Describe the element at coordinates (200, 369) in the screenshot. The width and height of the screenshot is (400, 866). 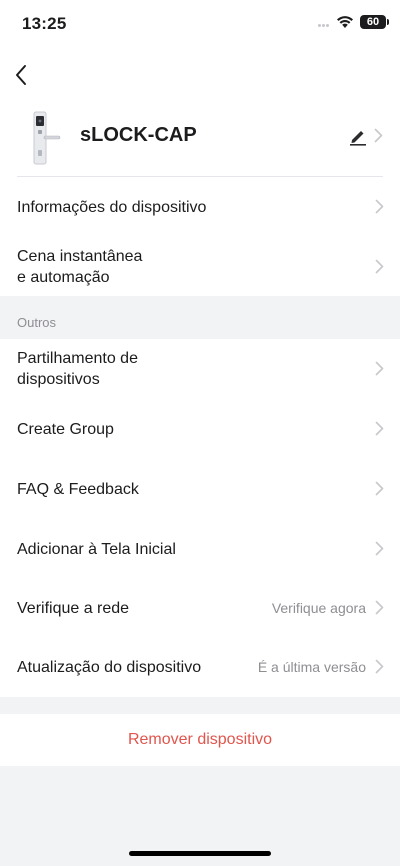
I see `device-sharing-row: Partilhamento de dispositivos` at that location.